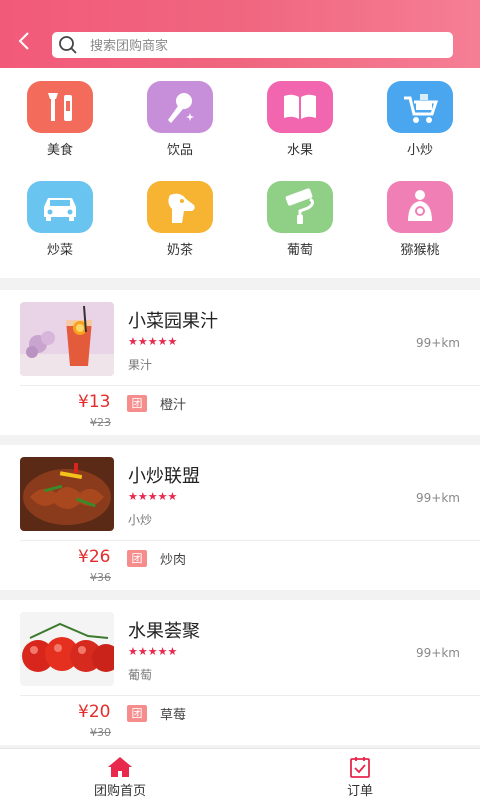 The width and height of the screenshot is (480, 800). What do you see at coordinates (299, 250) in the screenshot?
I see `category-label: 葡萄` at bounding box center [299, 250].